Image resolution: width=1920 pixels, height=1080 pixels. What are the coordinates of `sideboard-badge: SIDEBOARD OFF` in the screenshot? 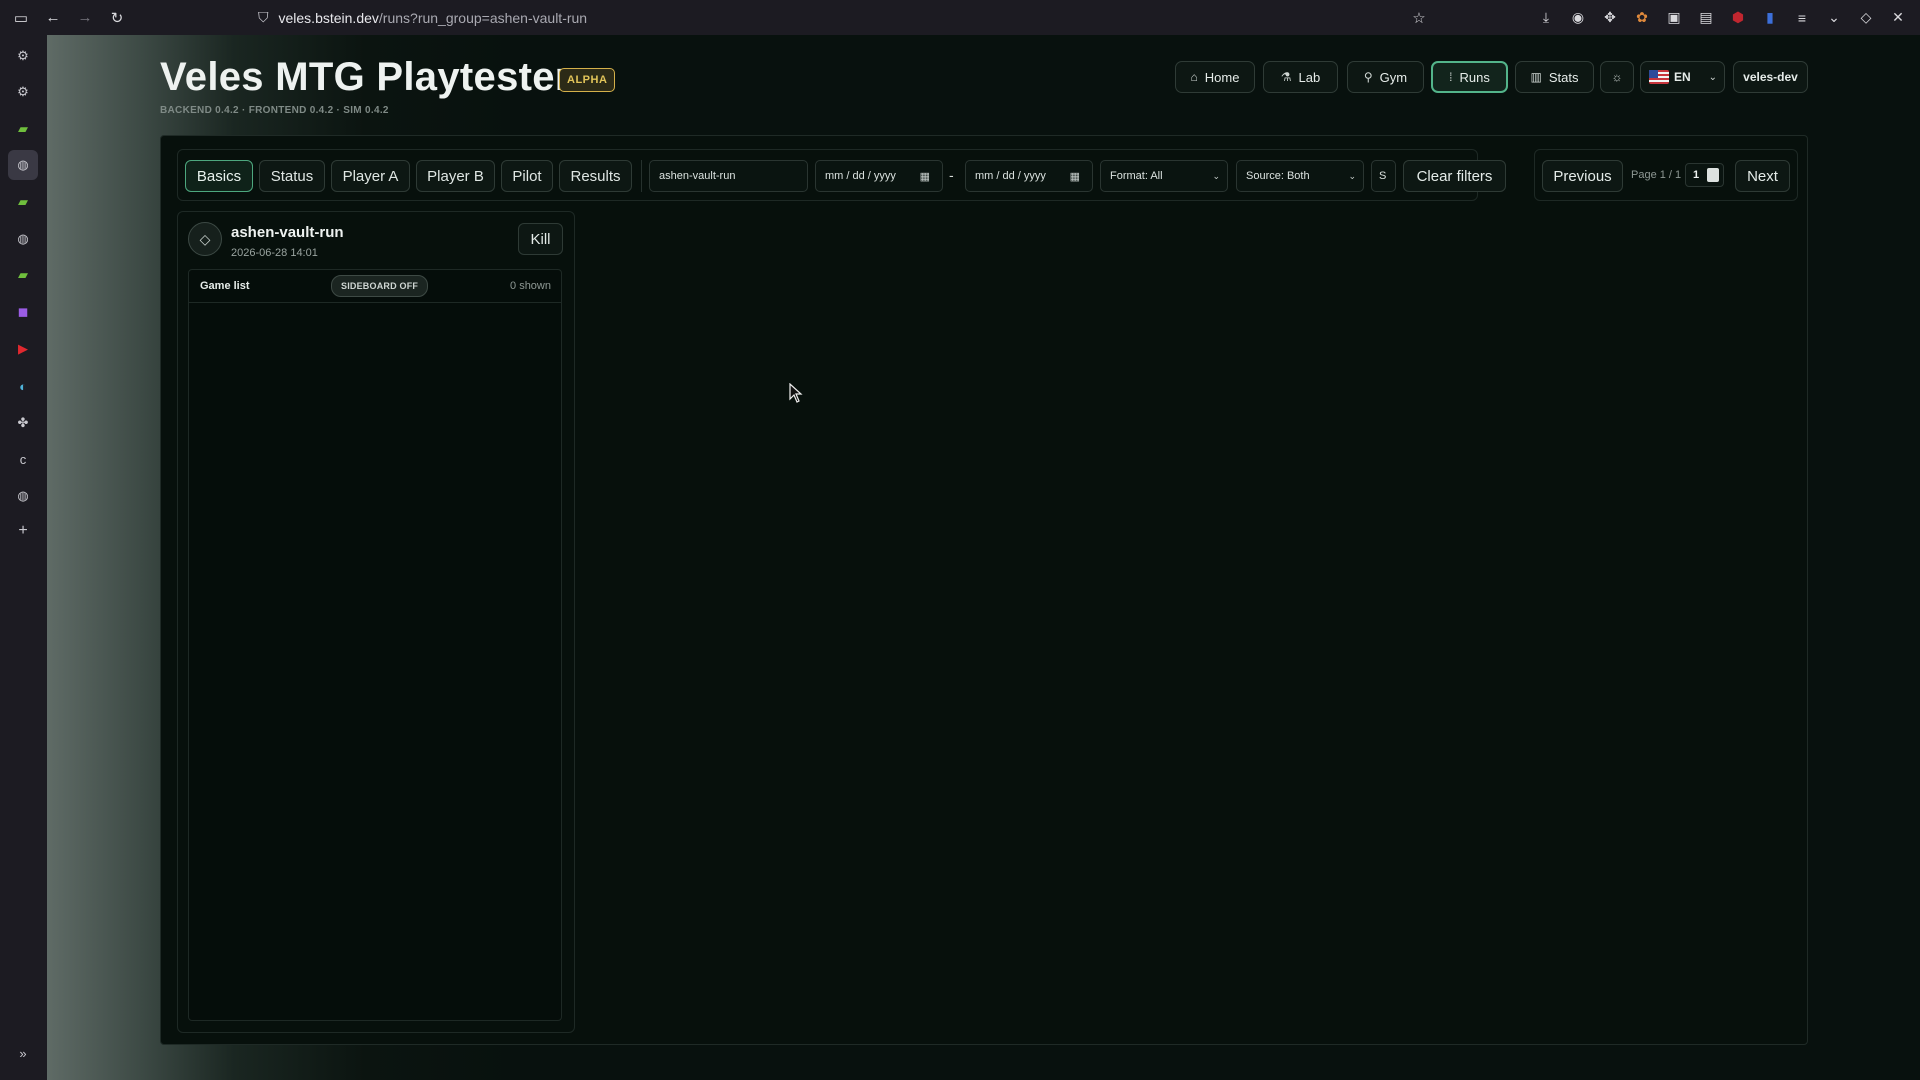 It's located at (380, 286).